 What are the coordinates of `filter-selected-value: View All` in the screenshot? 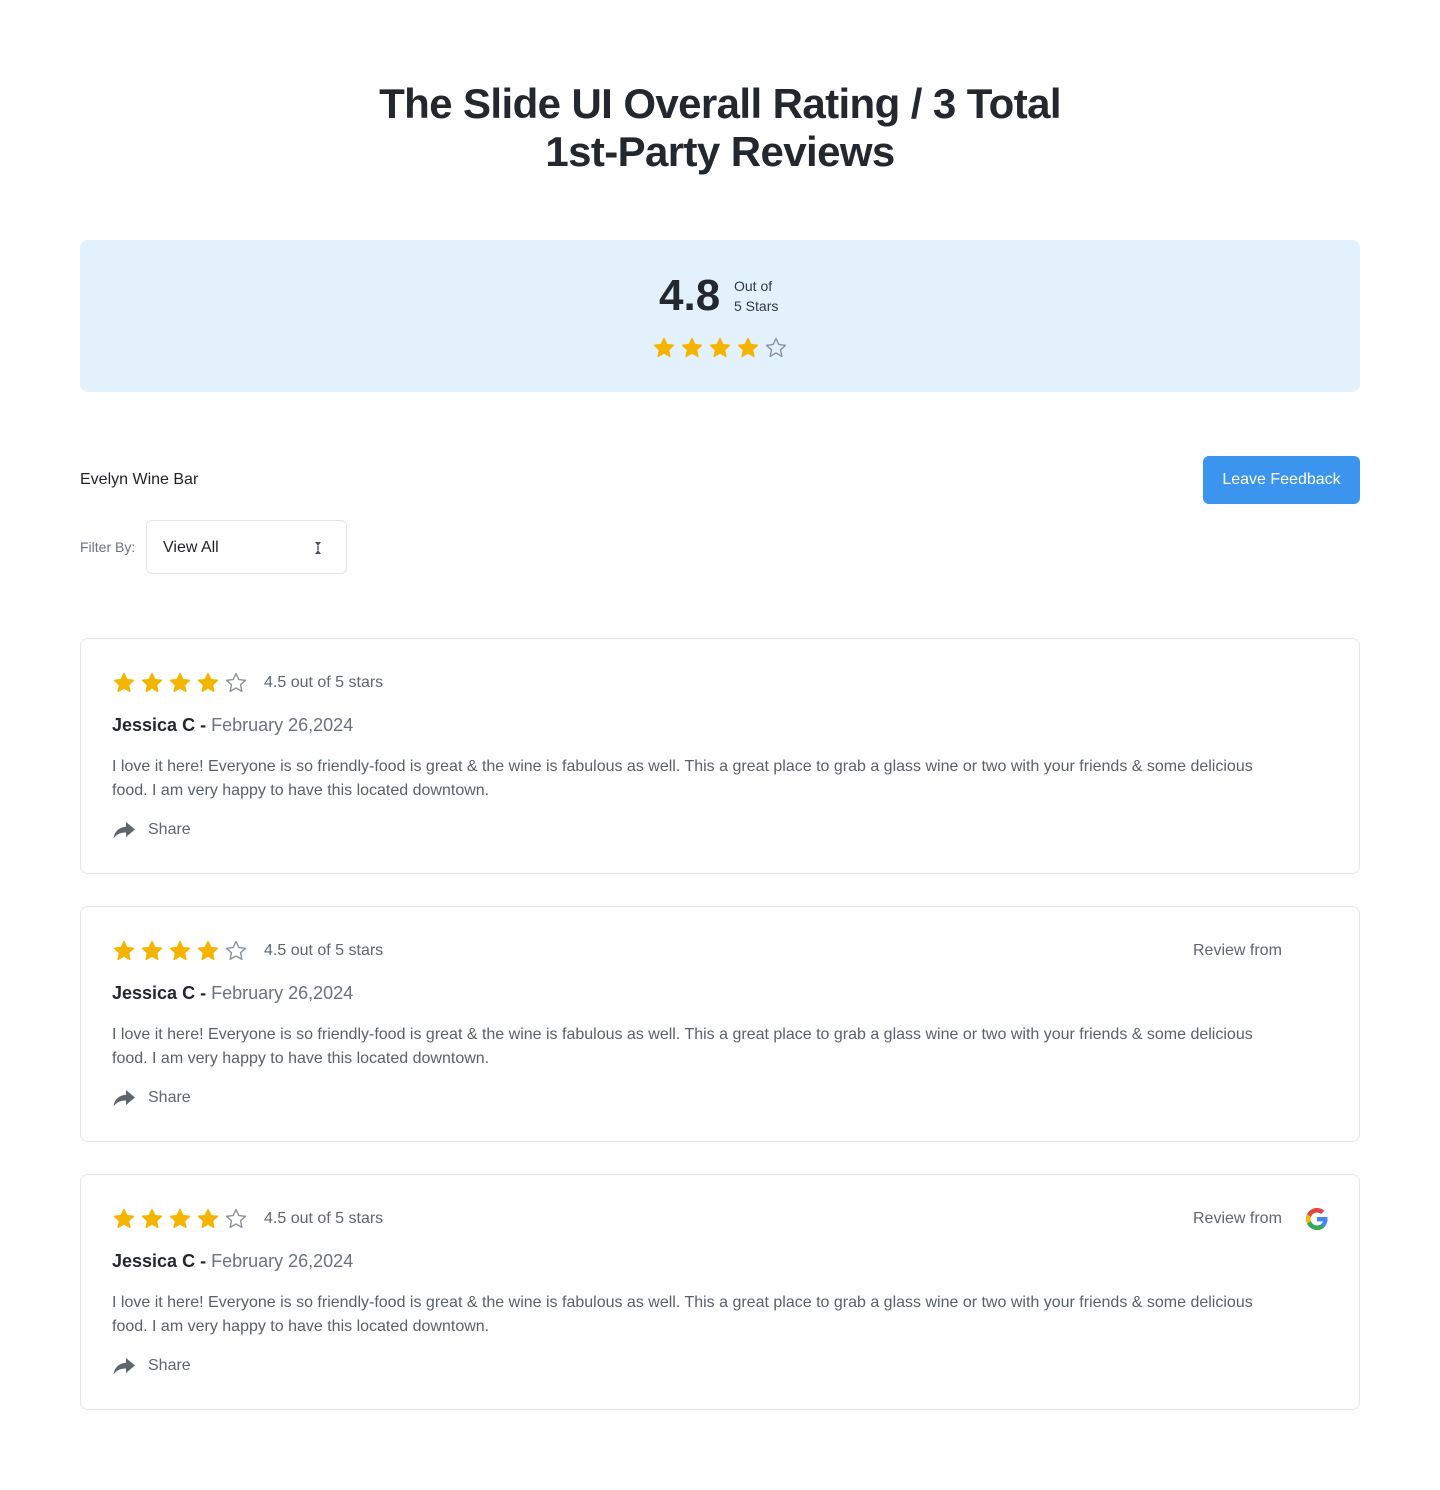 It's located at (191, 547).